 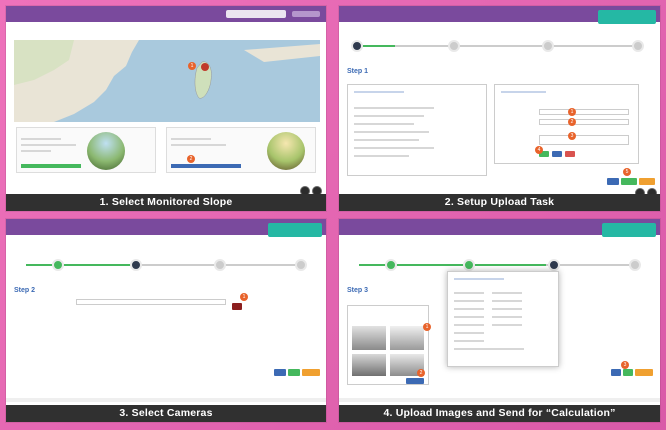 I want to click on caption-step1: 1. Select Monitored Slope, so click(x=166, y=202).